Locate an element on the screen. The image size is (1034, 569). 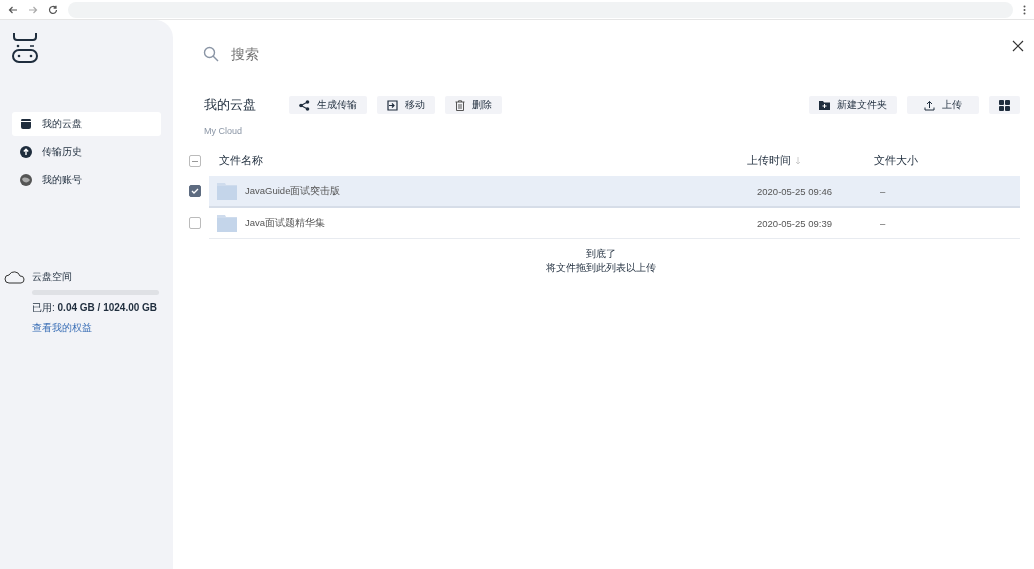
move-icon is located at coordinates (392, 105).